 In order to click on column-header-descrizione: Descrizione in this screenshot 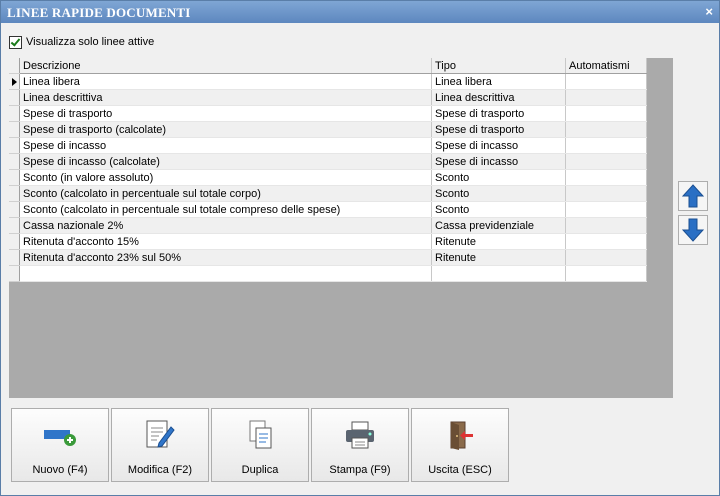, I will do `click(225, 66)`.